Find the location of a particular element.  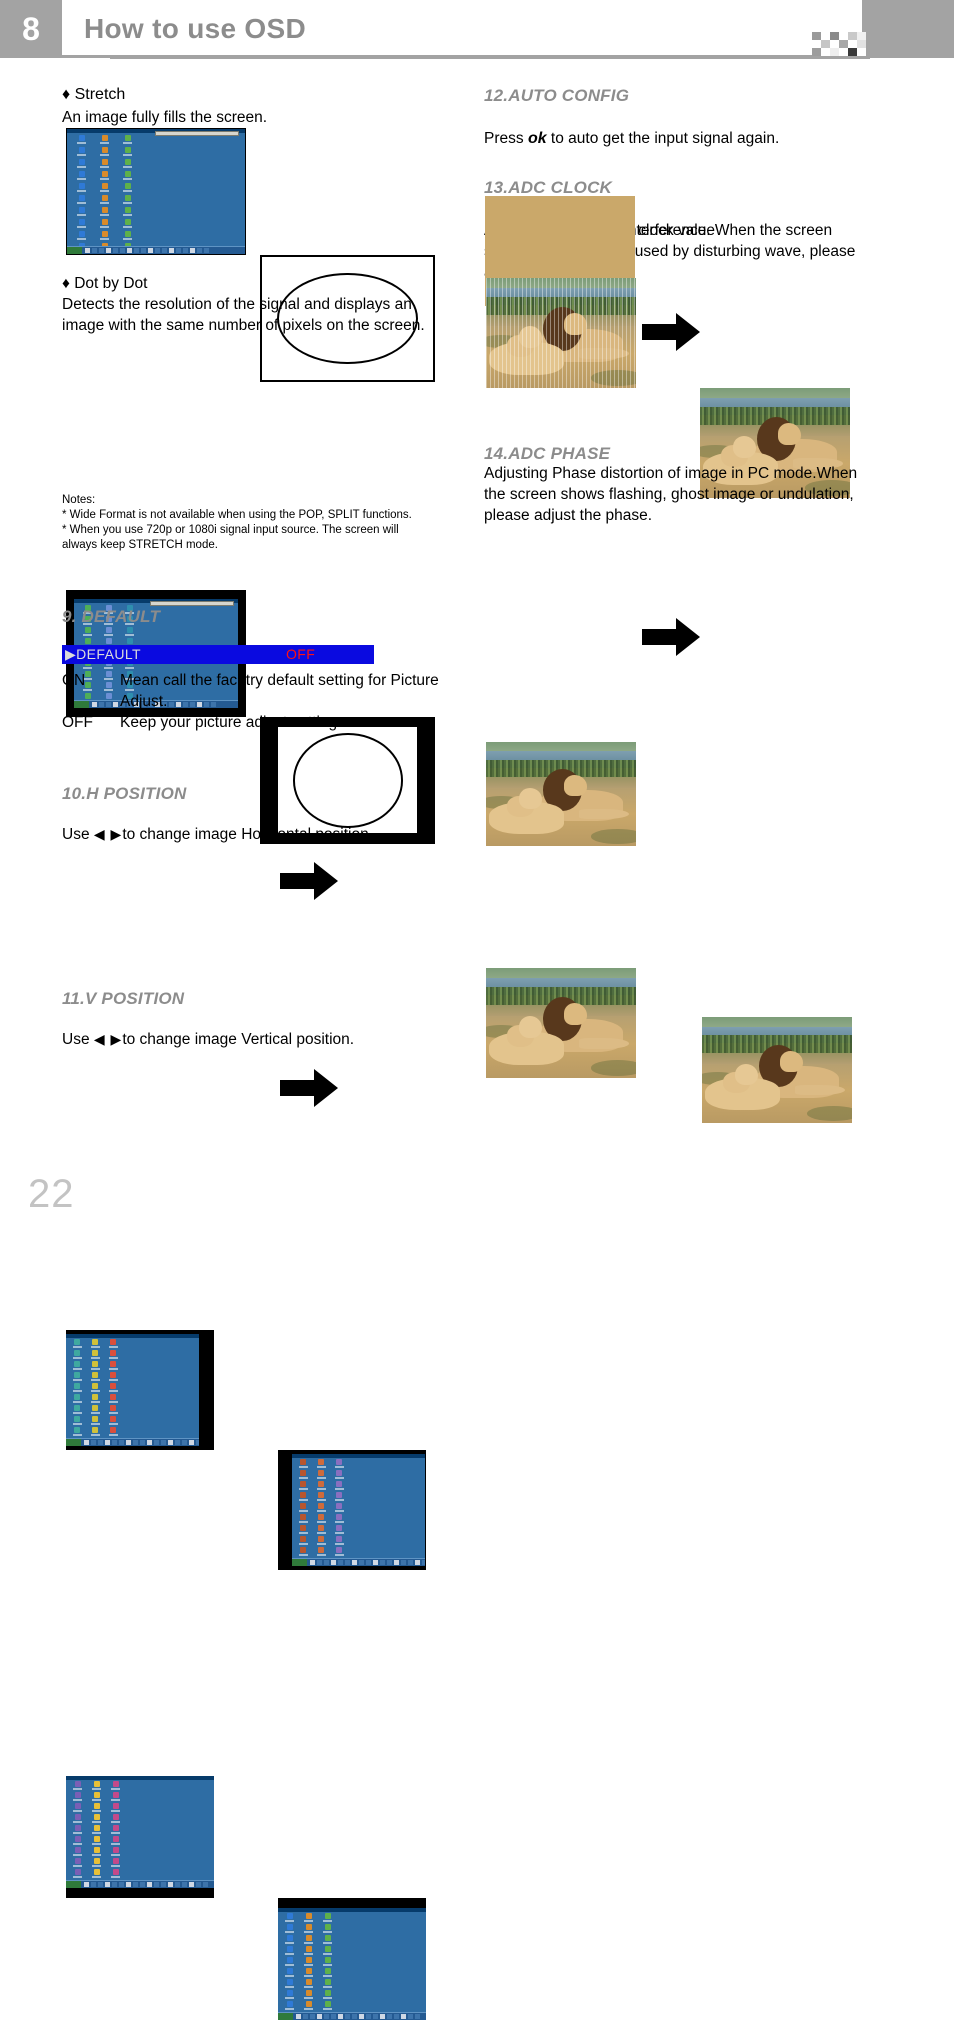

desktop-toolstrip is located at coordinates (192, 603).